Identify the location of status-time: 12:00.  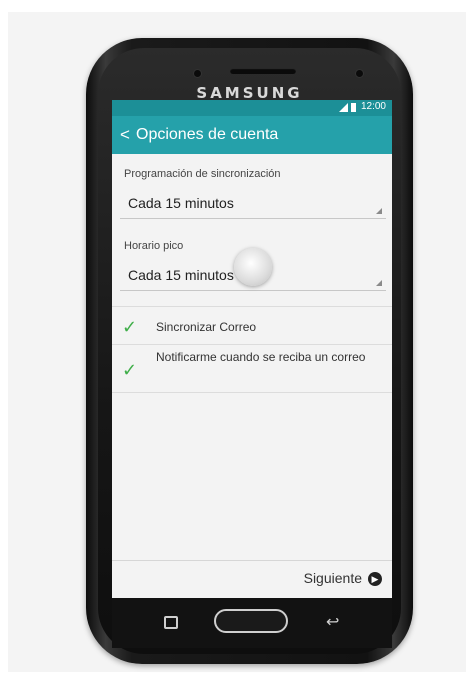
(373, 106).